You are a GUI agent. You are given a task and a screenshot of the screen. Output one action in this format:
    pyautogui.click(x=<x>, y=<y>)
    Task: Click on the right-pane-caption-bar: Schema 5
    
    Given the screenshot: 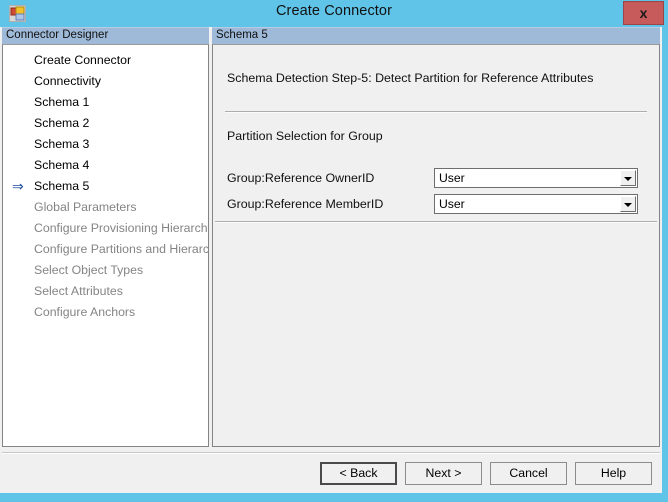 What is the action you would take?
    pyautogui.click(x=436, y=35)
    